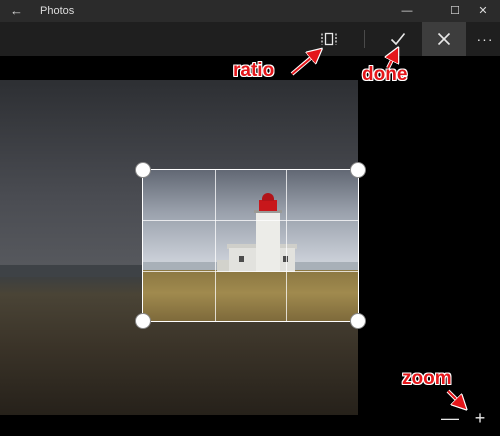 This screenshot has width=500, height=436. What do you see at coordinates (358, 321) in the screenshot?
I see `crop-handle-bottom-right` at bounding box center [358, 321].